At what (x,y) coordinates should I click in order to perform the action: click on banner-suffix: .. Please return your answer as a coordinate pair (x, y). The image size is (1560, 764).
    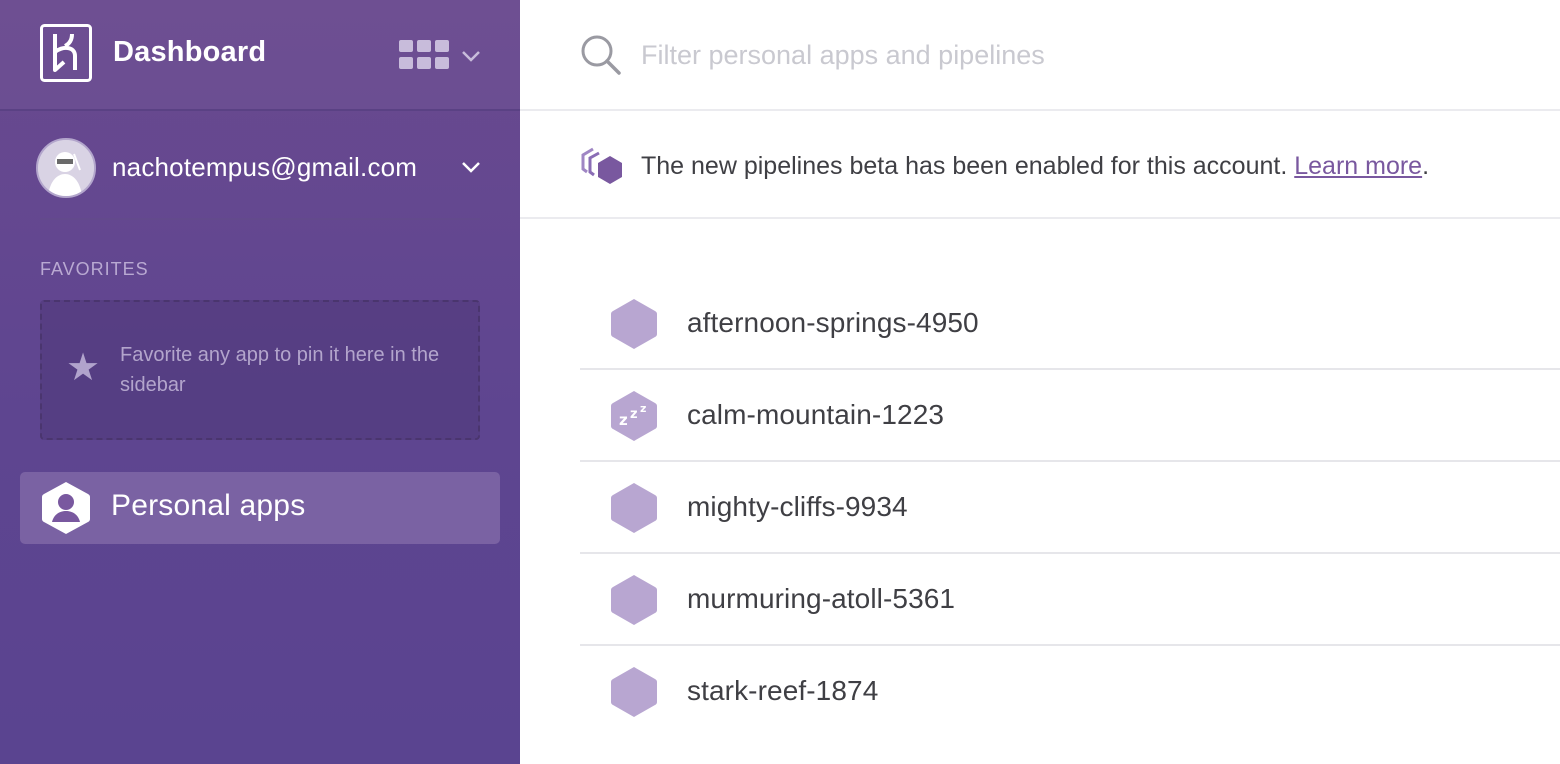
    Looking at the image, I should click on (1426, 166).